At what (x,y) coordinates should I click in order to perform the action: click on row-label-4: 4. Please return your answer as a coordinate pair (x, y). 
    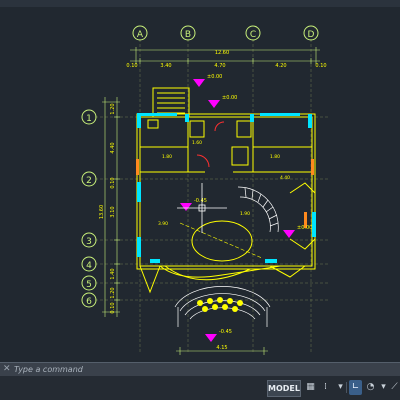
    Looking at the image, I should click on (89, 266).